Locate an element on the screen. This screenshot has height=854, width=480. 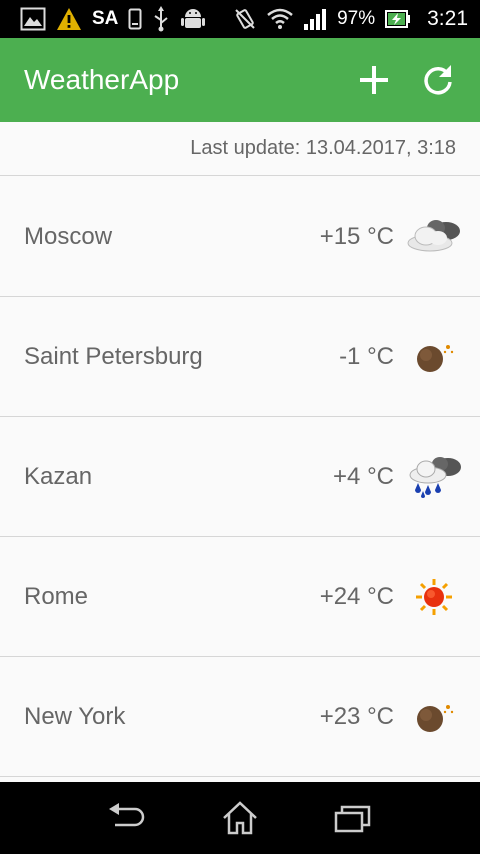
refresh-button is located at coordinates (438, 80).